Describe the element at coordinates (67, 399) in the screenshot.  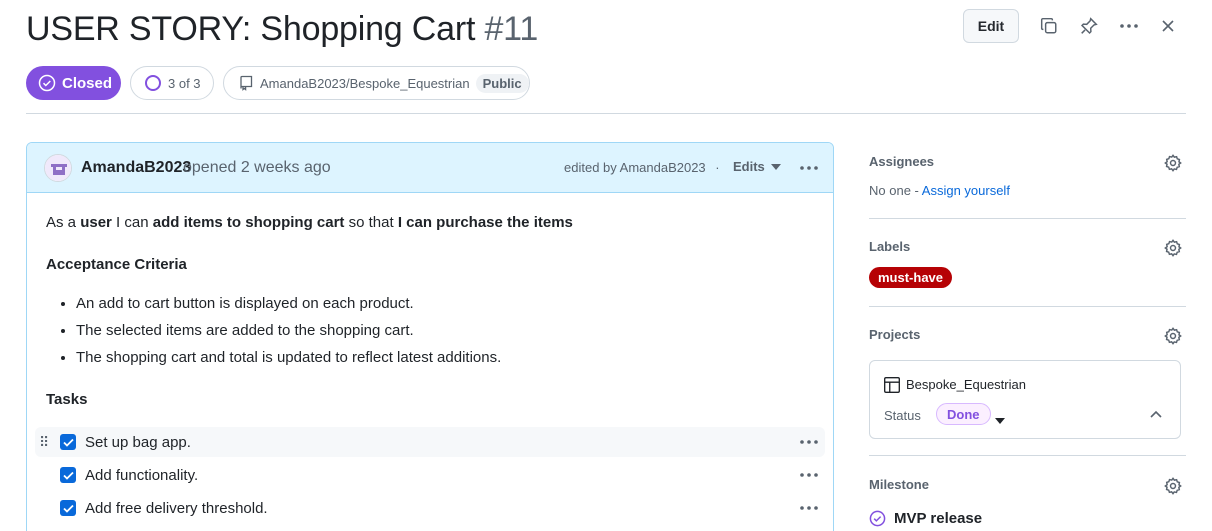
I see `tasks-heading: Tasks` at that location.